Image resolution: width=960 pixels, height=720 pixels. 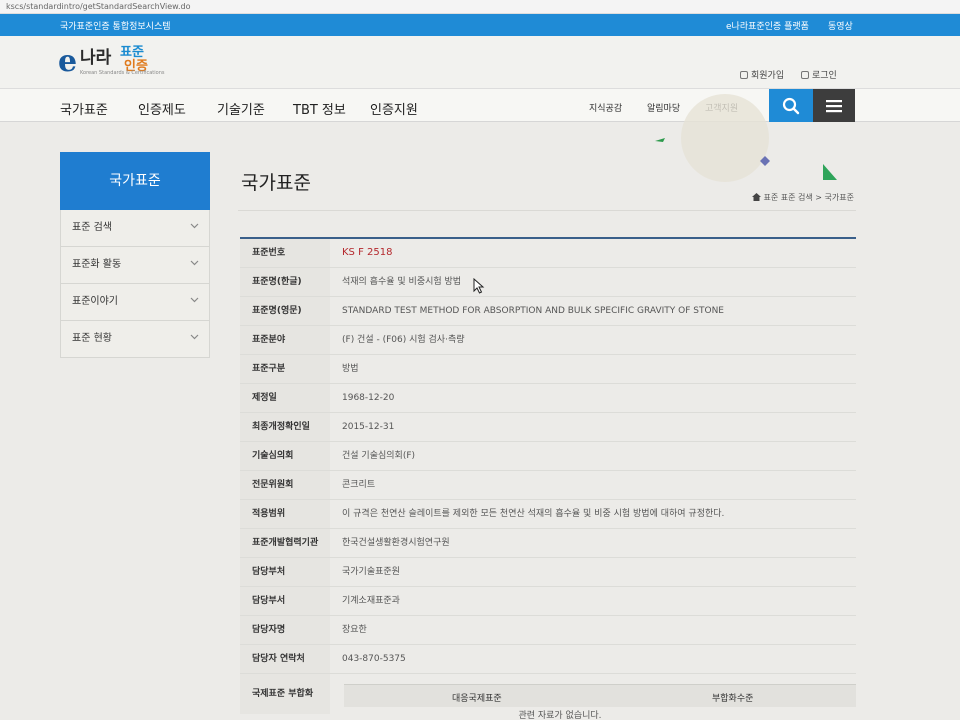 What do you see at coordinates (394, 108) in the screenshot?
I see `nav-certification-support: 인증지원` at bounding box center [394, 108].